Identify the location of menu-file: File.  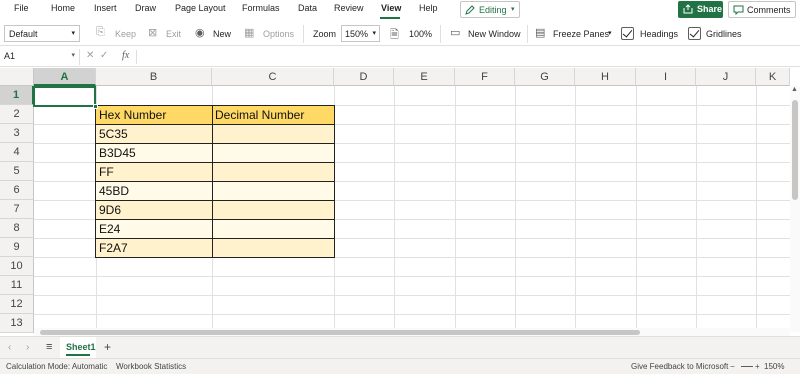
(21, 8).